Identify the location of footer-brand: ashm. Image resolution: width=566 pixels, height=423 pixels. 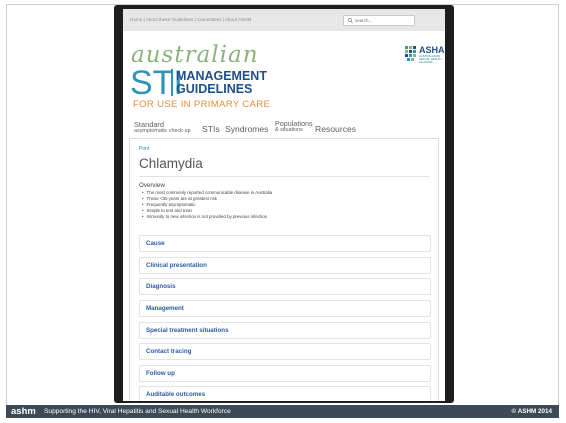
(23, 411).